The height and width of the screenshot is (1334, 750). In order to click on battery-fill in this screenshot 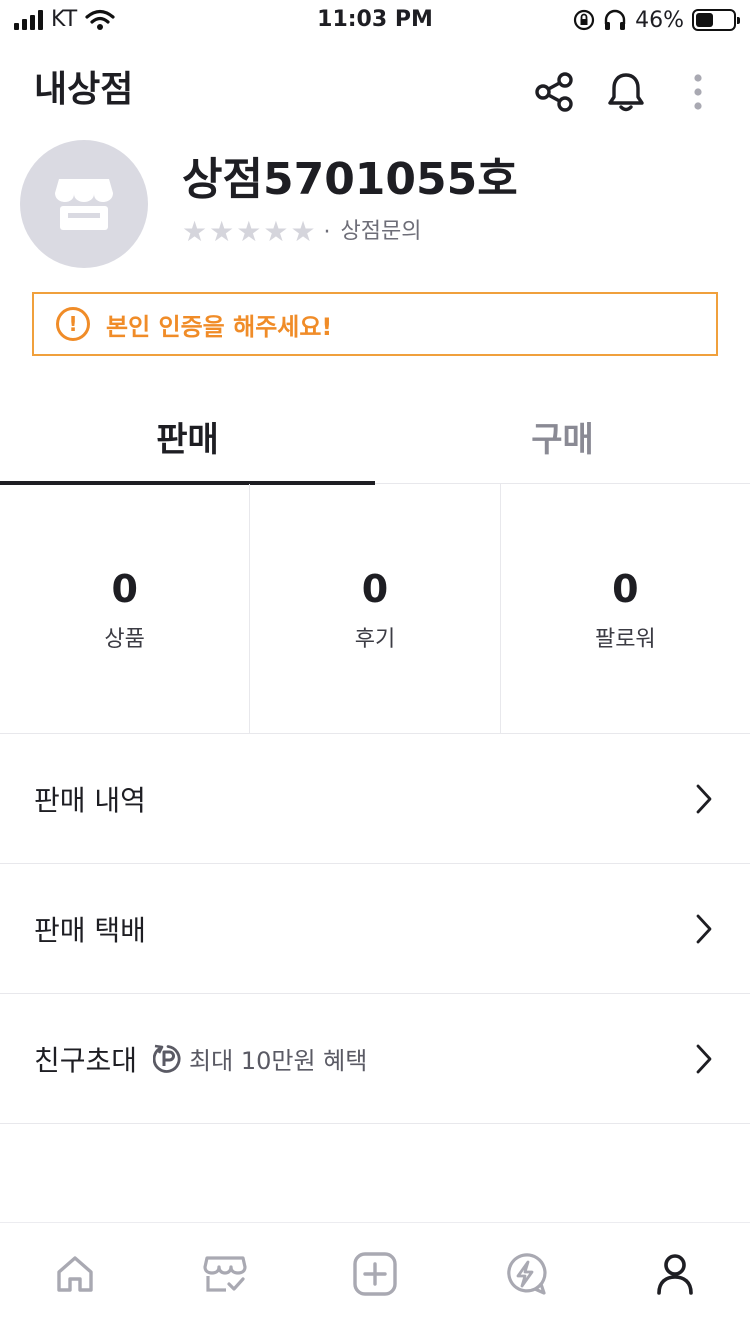, I will do `click(704, 20)`.